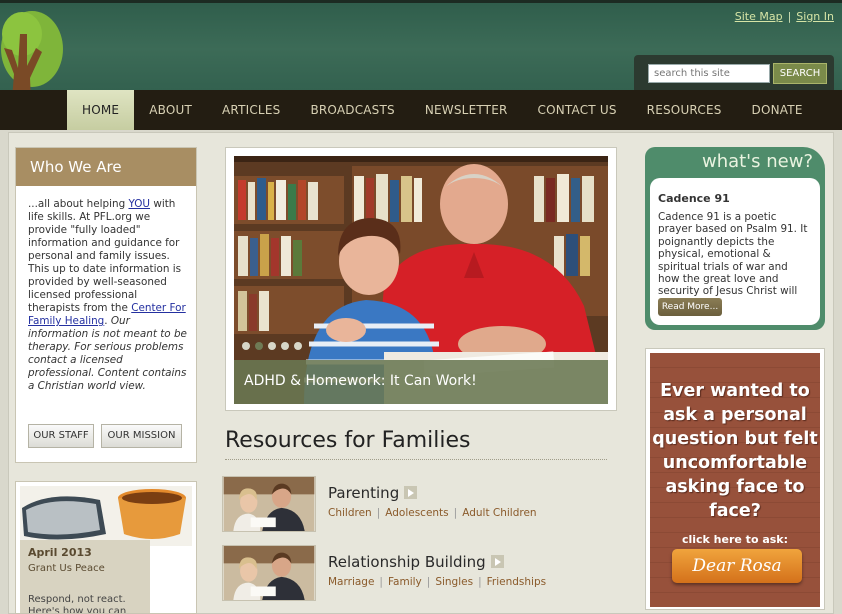 The width and height of the screenshot is (842, 614). What do you see at coordinates (170, 110) in the screenshot?
I see `nav-item-about: ABOUT` at bounding box center [170, 110].